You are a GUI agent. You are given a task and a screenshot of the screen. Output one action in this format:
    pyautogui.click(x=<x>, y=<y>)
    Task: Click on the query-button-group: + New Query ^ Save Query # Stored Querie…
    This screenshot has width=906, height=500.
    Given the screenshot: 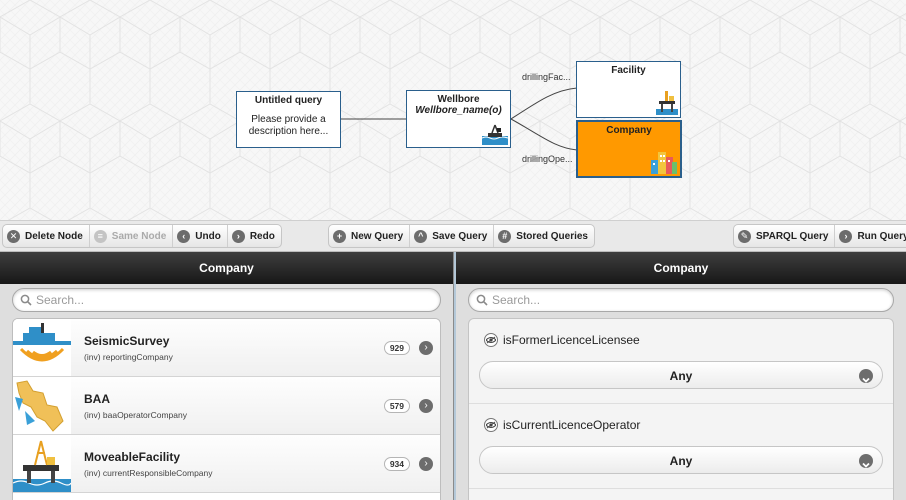 What is the action you would take?
    pyautogui.click(x=461, y=236)
    